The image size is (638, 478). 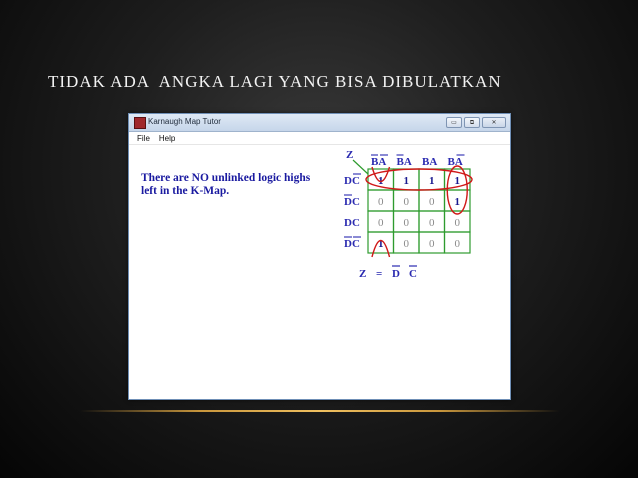 What do you see at coordinates (378, 162) in the screenshot?
I see `kmap-col-header-1: BA` at bounding box center [378, 162].